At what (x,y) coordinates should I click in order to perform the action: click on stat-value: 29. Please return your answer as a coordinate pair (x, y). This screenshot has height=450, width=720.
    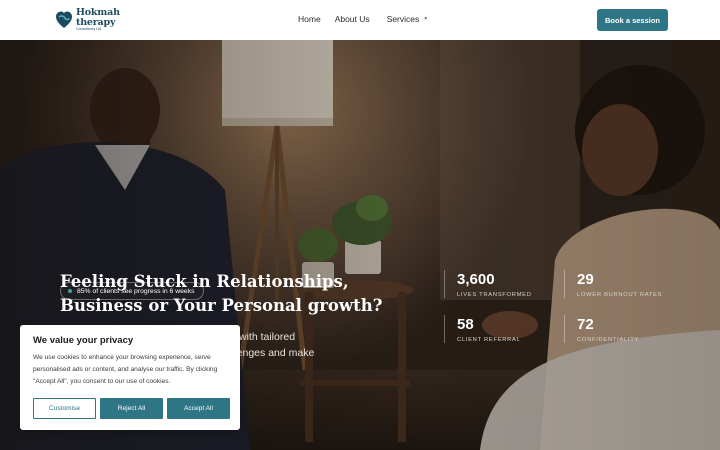
    Looking at the image, I should click on (585, 279).